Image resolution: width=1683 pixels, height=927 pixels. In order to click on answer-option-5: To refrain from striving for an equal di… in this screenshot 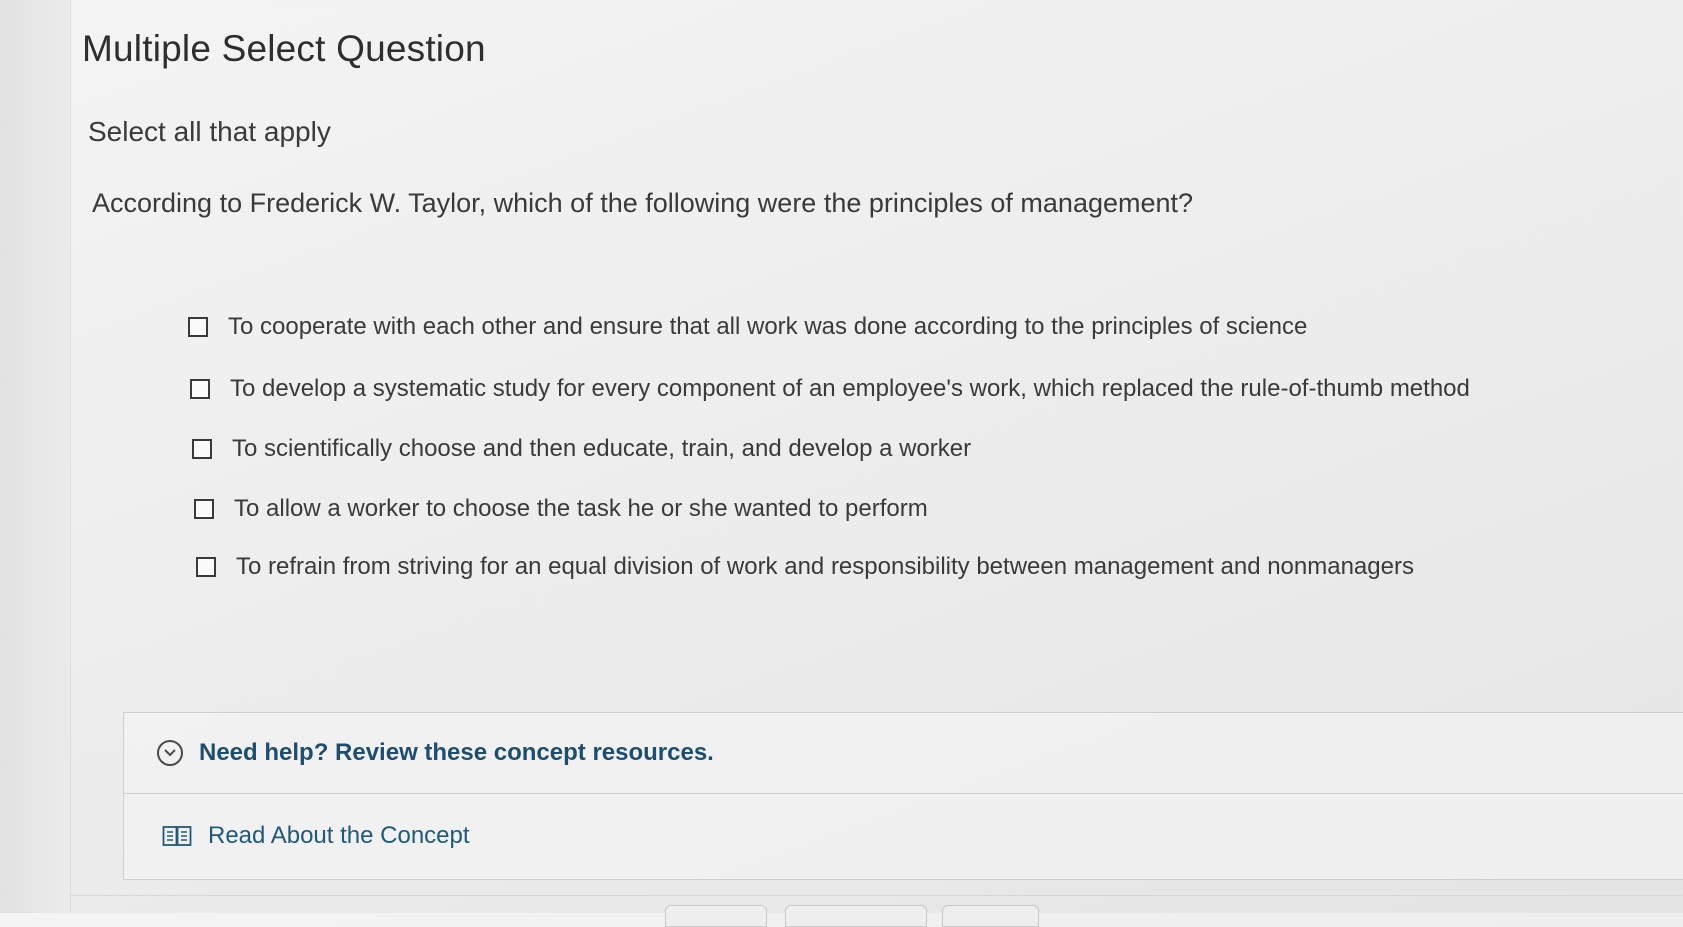, I will do `click(805, 567)`.